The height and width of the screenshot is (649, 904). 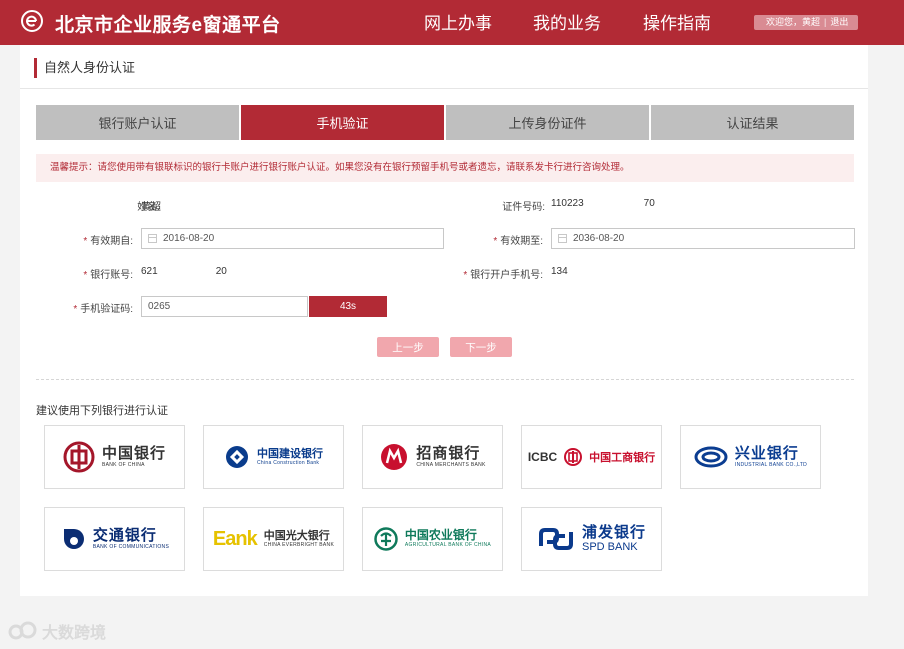 I want to click on countdown-button: 43s, so click(x=348, y=306).